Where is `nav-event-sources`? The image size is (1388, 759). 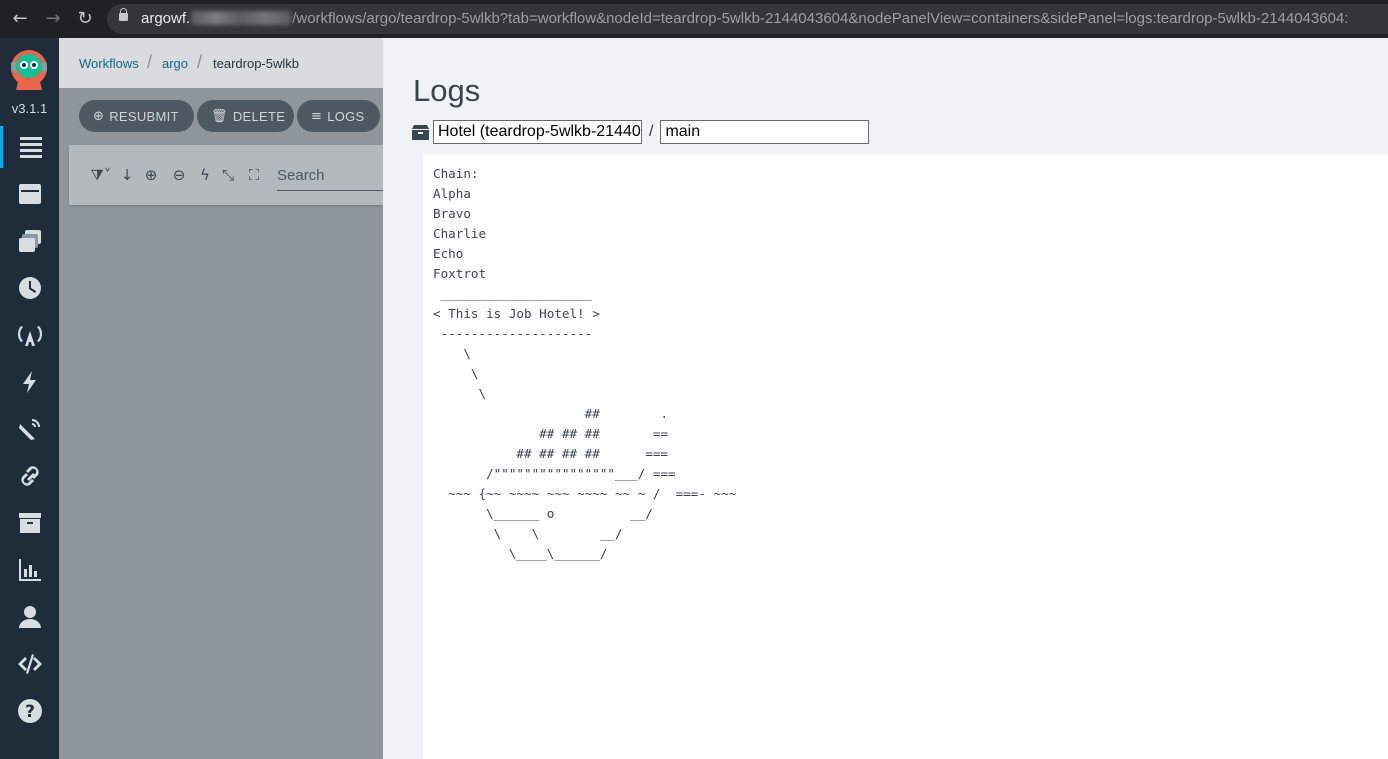 nav-event-sources is located at coordinates (29, 335).